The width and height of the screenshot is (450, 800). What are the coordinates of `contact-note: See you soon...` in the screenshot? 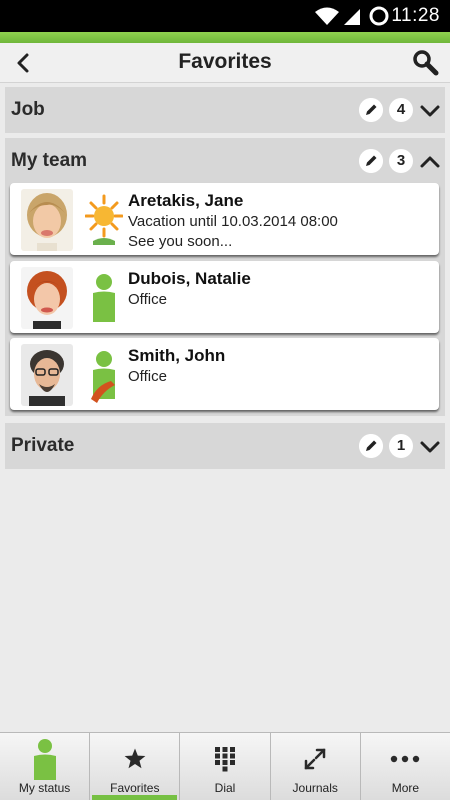 It's located at (180, 241).